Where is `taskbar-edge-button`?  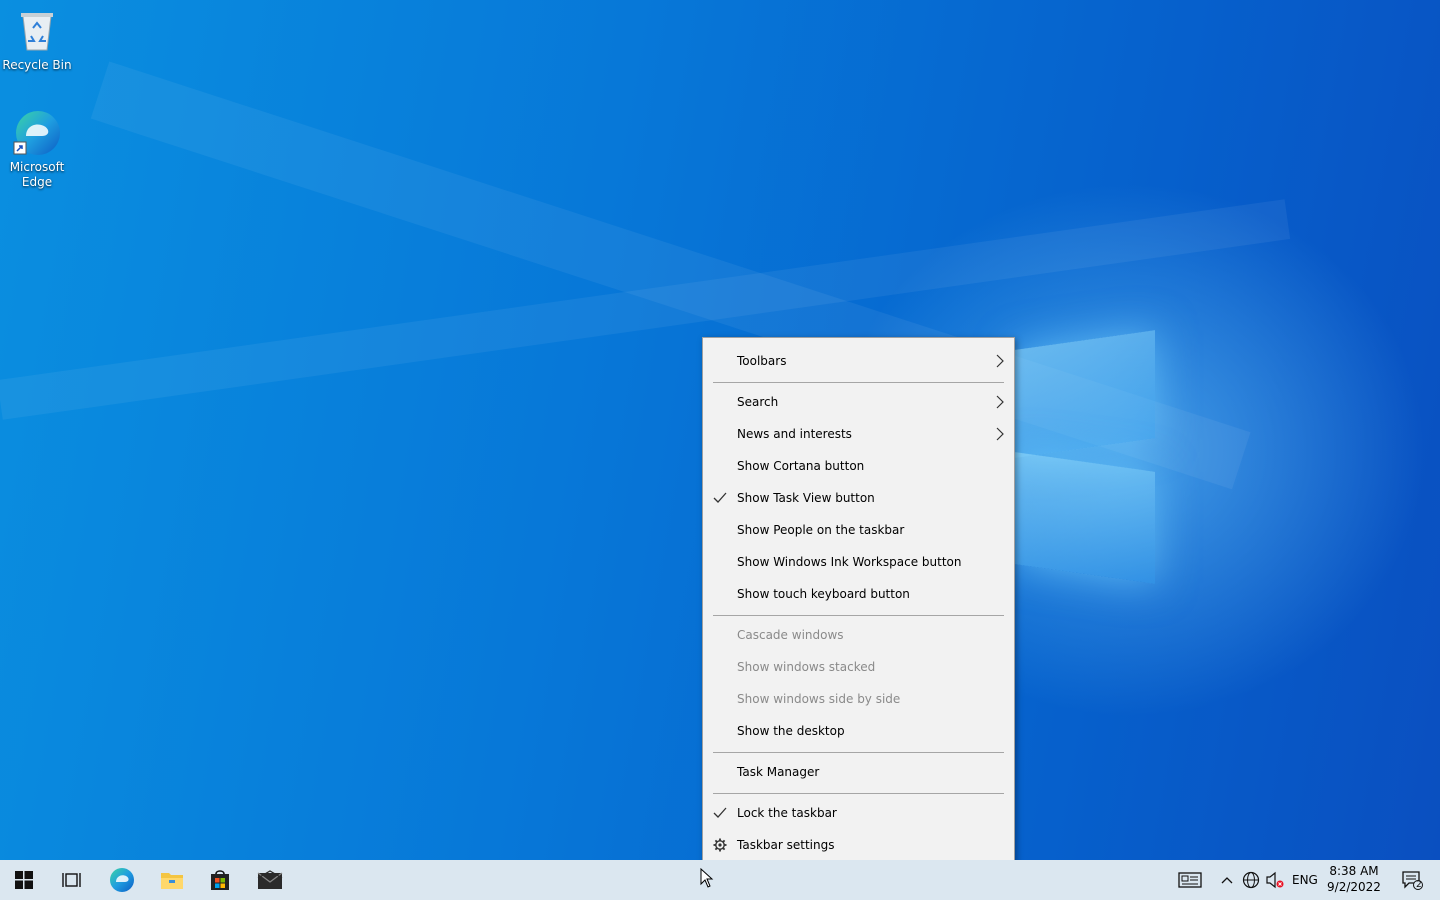
taskbar-edge-button is located at coordinates (122, 880).